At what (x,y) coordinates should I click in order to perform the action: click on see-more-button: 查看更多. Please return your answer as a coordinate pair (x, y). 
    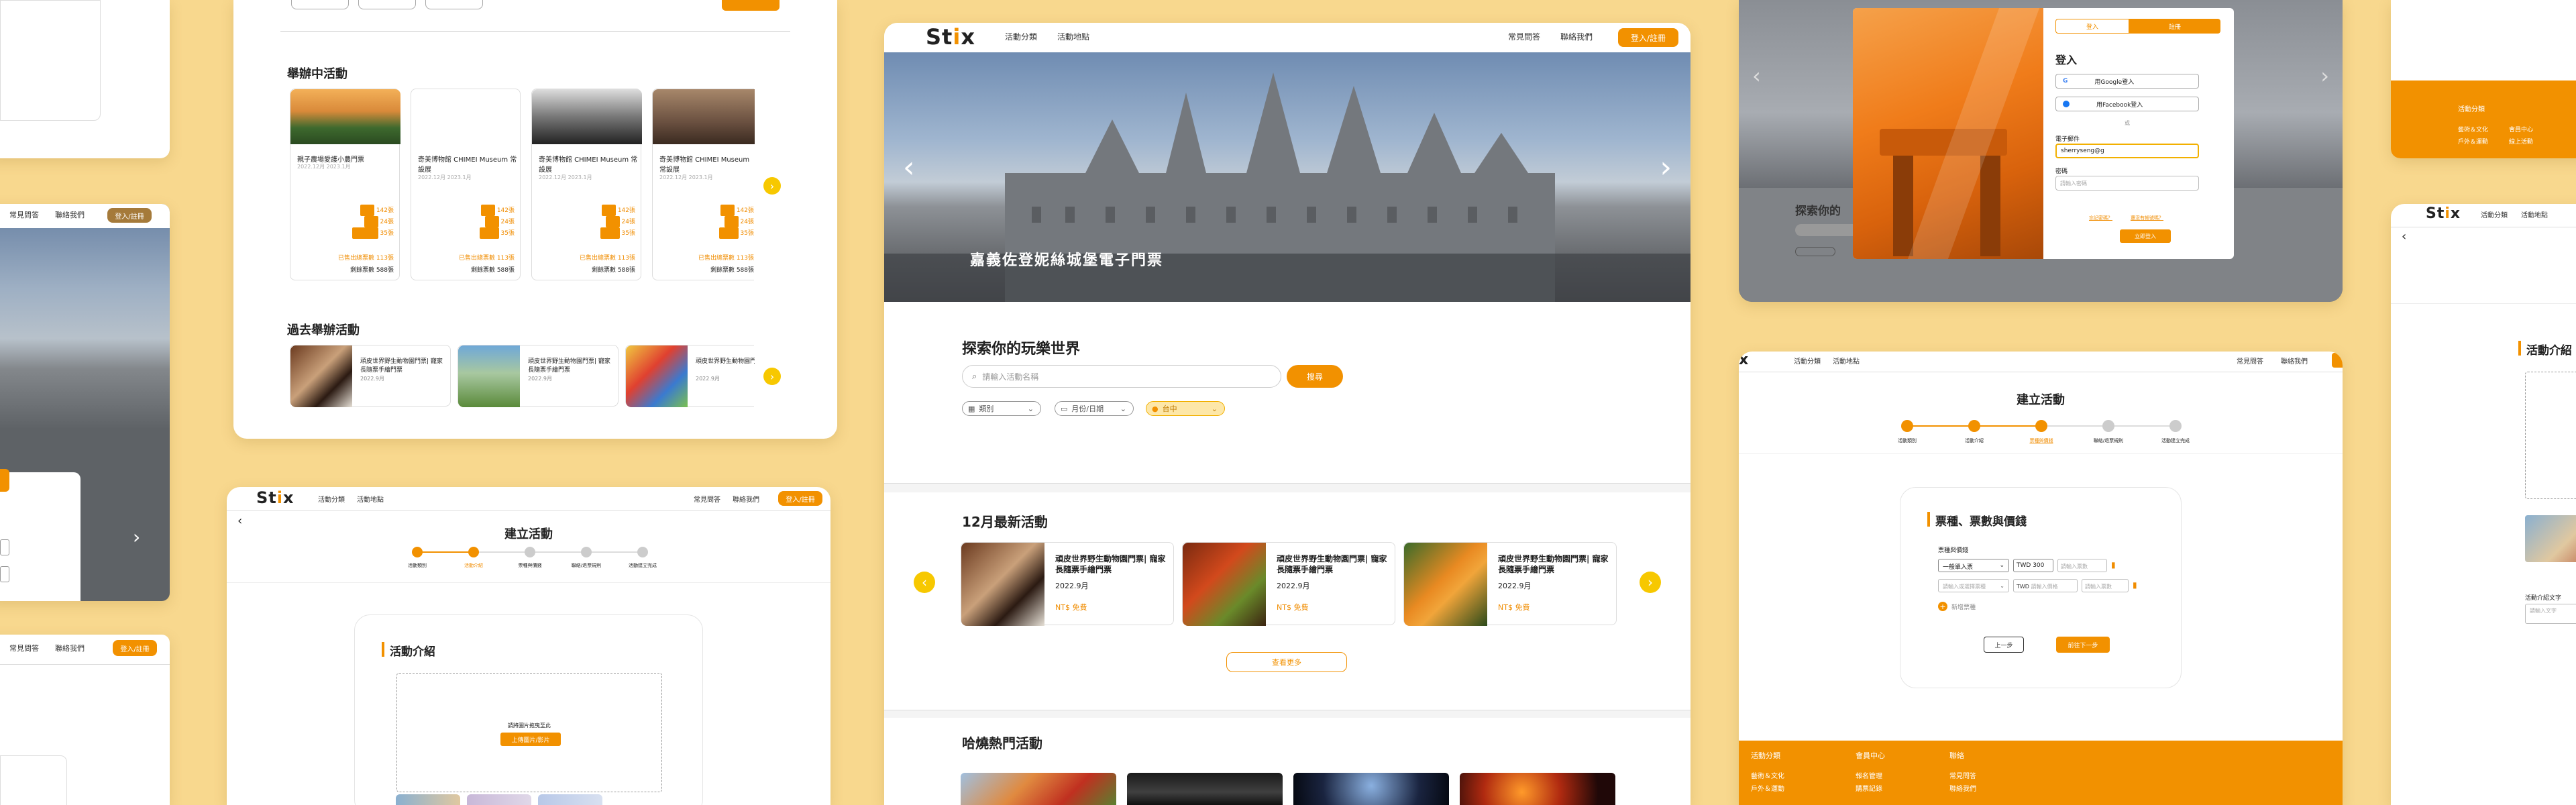
    Looking at the image, I should click on (1286, 662).